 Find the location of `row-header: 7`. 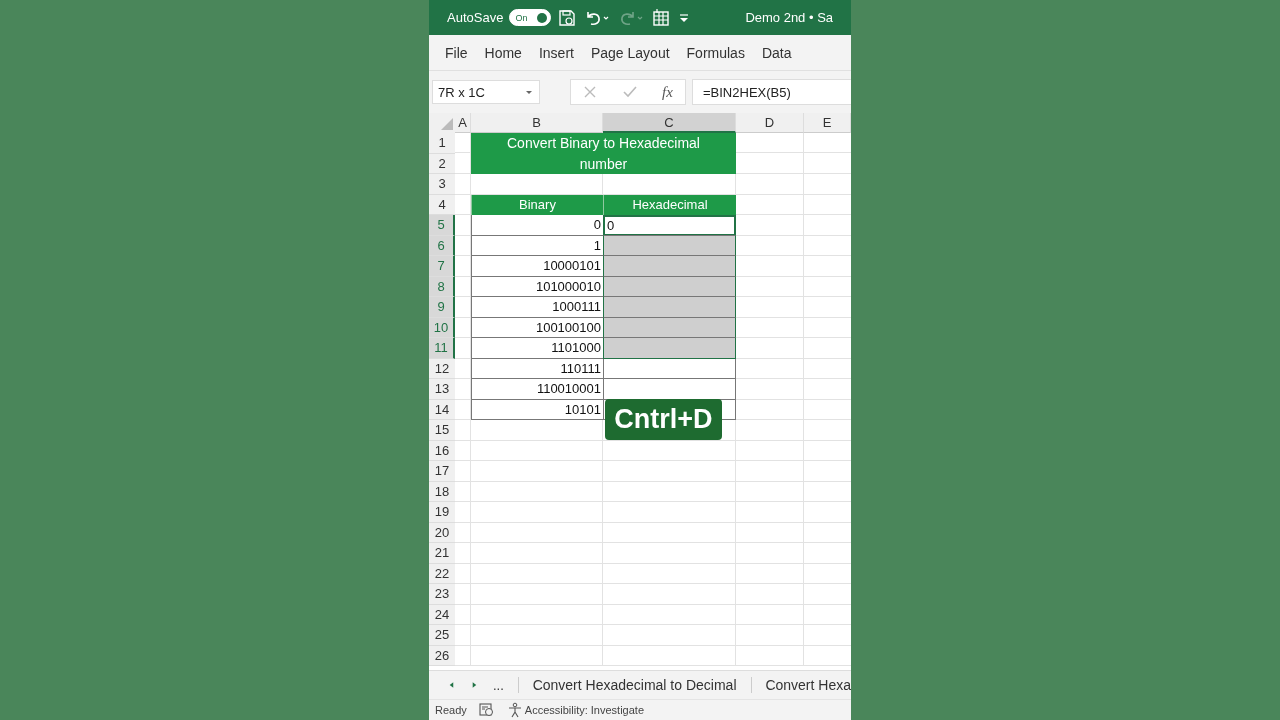

row-header: 7 is located at coordinates (442, 266).